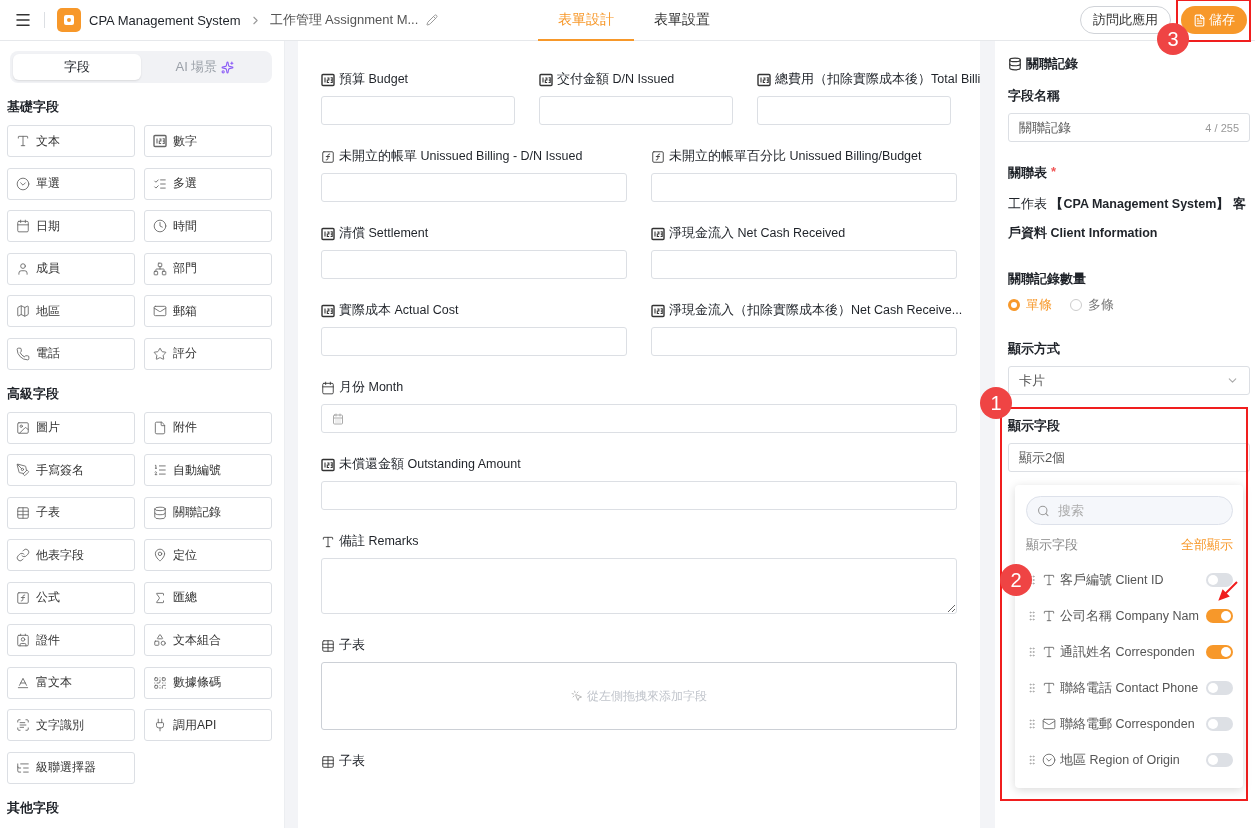 Image resolution: width=1255 pixels, height=828 pixels. Describe the element at coordinates (160, 640) in the screenshot. I see `shapes-icon` at that location.